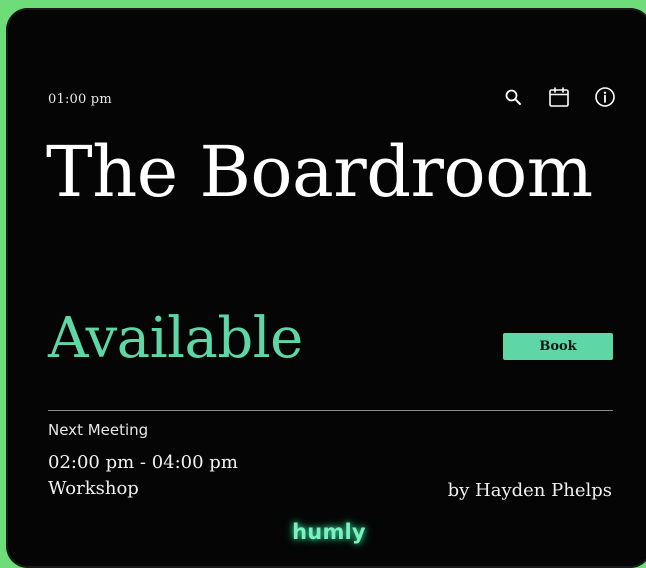 This screenshot has height=568, width=646. Describe the element at coordinates (513, 97) in the screenshot. I see `search-icon` at that location.